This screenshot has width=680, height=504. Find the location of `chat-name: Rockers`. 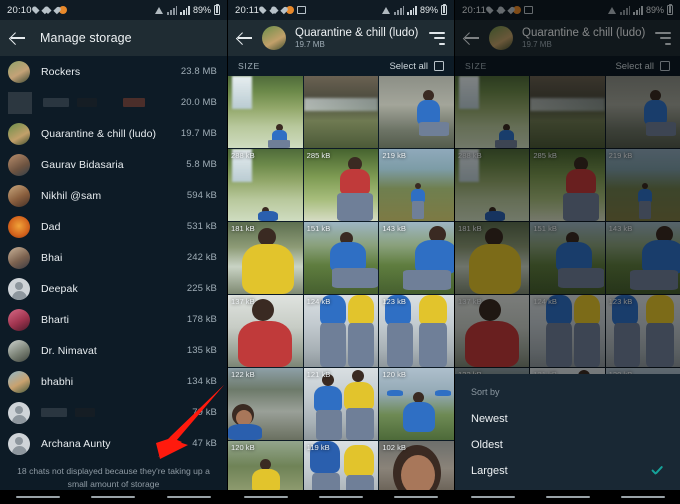

chat-name: Rockers is located at coordinates (61, 71).